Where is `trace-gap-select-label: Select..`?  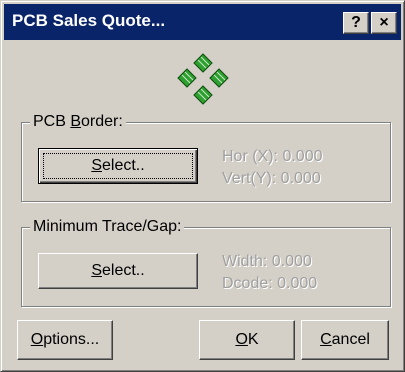 trace-gap-select-label: Select.. is located at coordinates (118, 270).